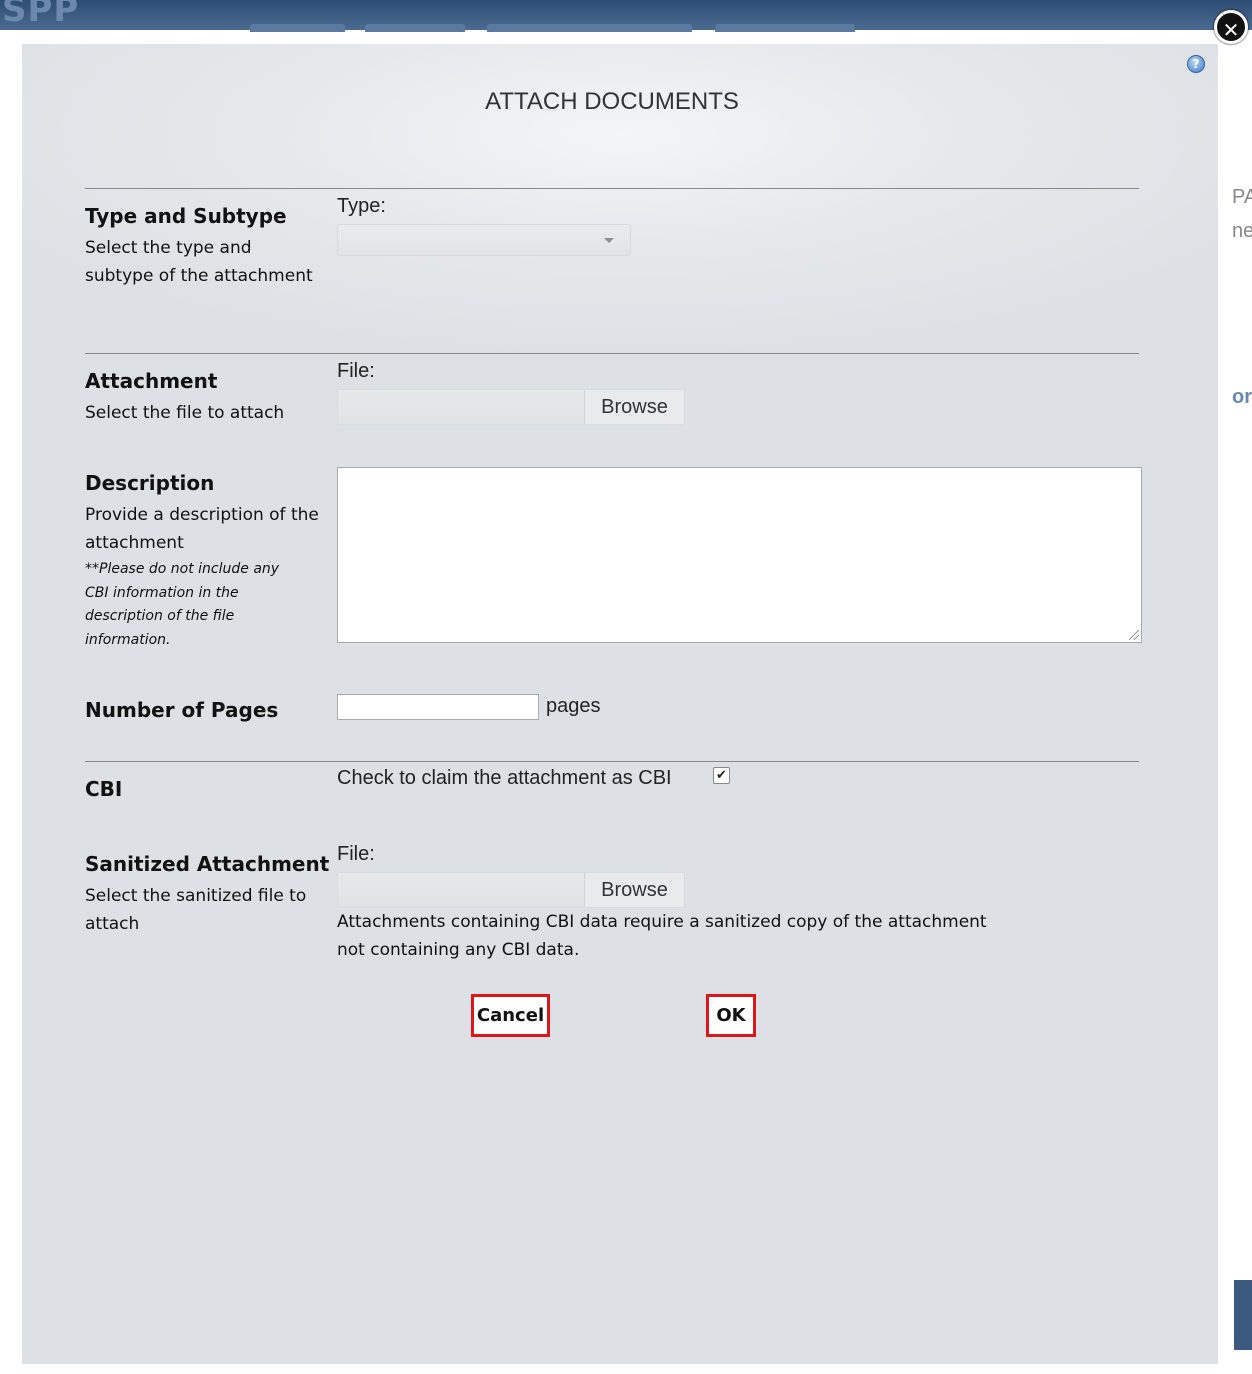 This screenshot has width=1252, height=1374. I want to click on sanitized-file-input: Browse, so click(511, 890).